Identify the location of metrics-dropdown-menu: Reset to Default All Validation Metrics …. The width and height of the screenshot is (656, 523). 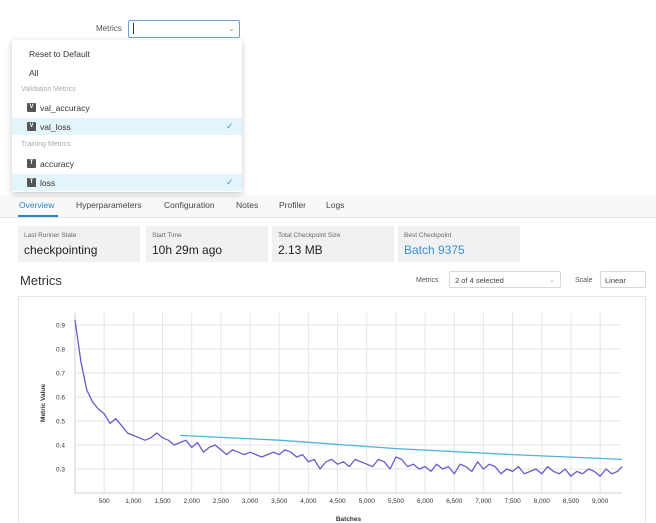
(127, 116).